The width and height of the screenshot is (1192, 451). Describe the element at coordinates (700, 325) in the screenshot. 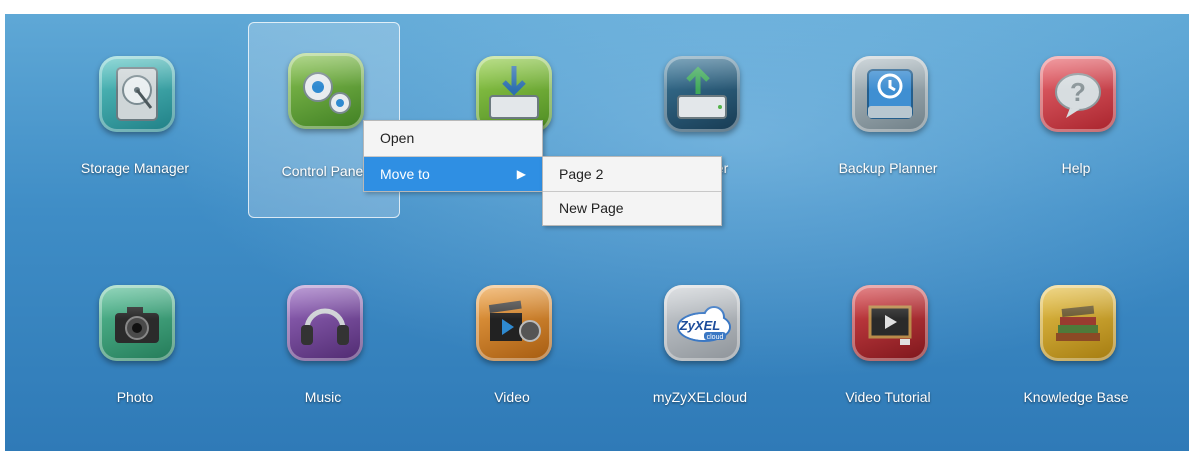

I see `zyxel-logo-text: ZyXEL` at that location.